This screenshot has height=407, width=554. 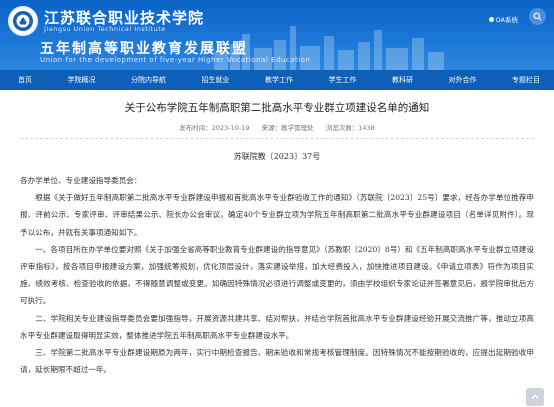 What do you see at coordinates (105, 29) in the screenshot?
I see `school-name-en: Jiangsu Union Technical Institute` at bounding box center [105, 29].